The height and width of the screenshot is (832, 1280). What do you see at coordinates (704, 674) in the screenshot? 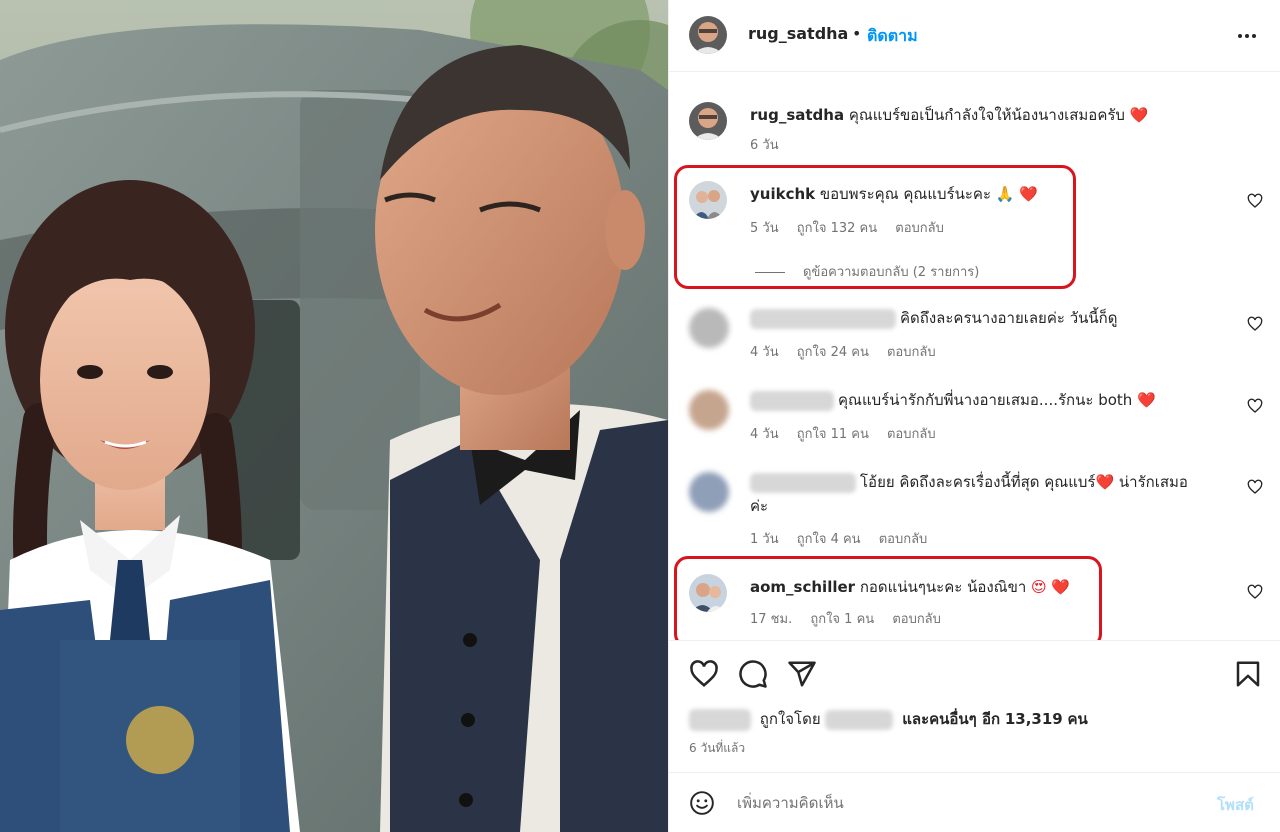
I see `heart-icon` at bounding box center [704, 674].